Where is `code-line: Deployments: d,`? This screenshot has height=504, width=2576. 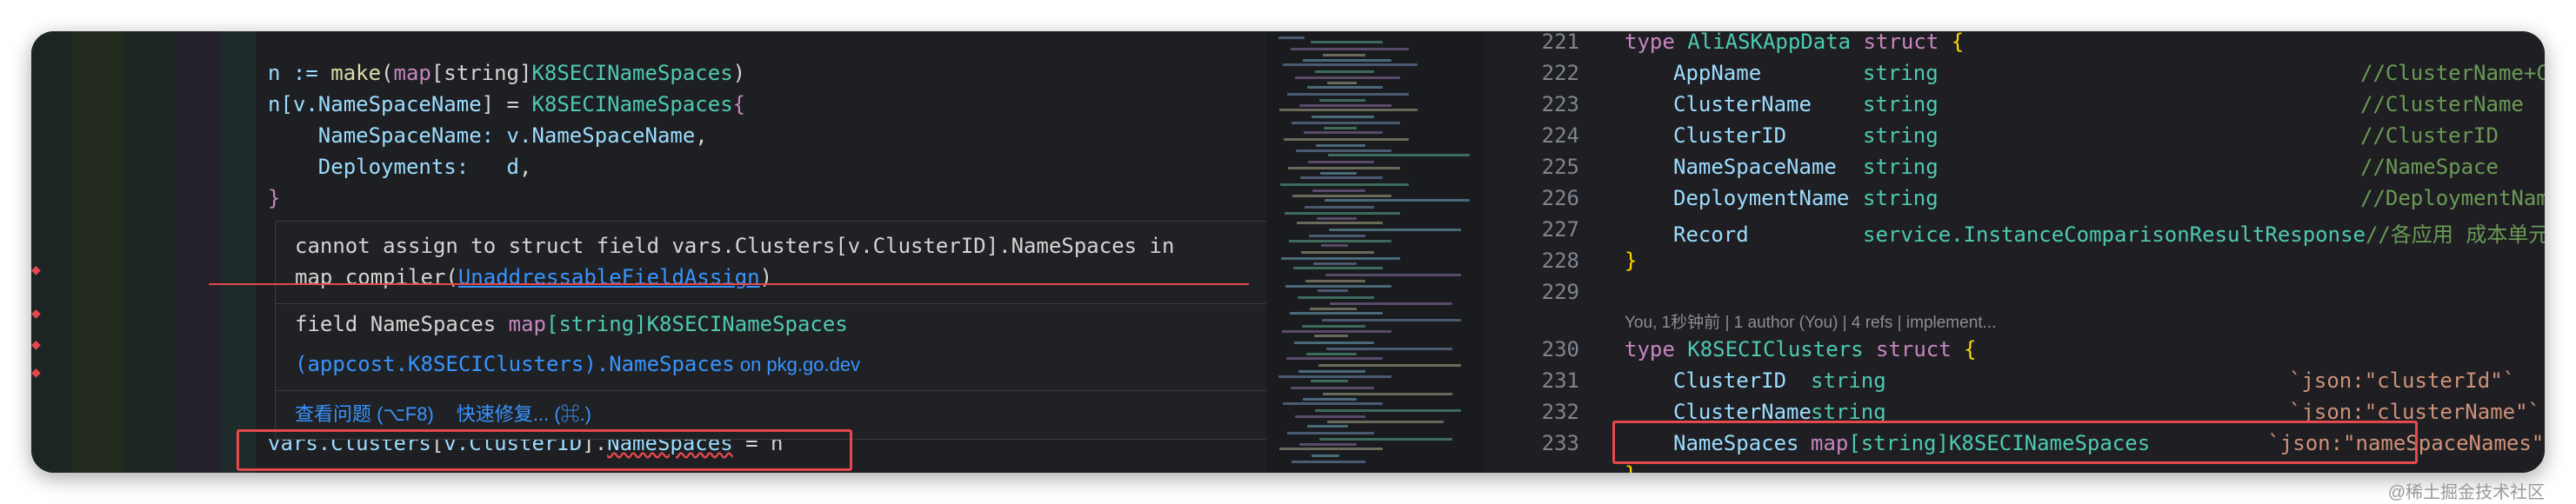
code-line: Deployments: d, is located at coordinates (400, 166).